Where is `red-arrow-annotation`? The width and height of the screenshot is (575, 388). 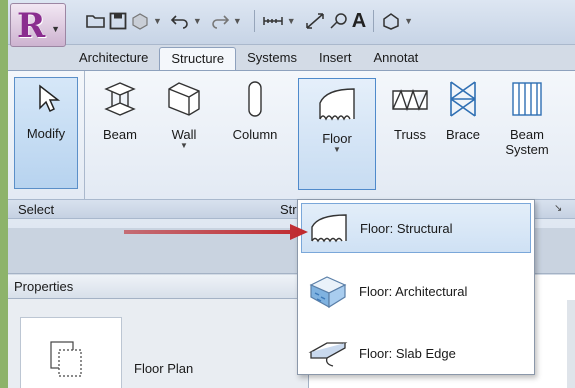 red-arrow-annotation is located at coordinates (216, 232).